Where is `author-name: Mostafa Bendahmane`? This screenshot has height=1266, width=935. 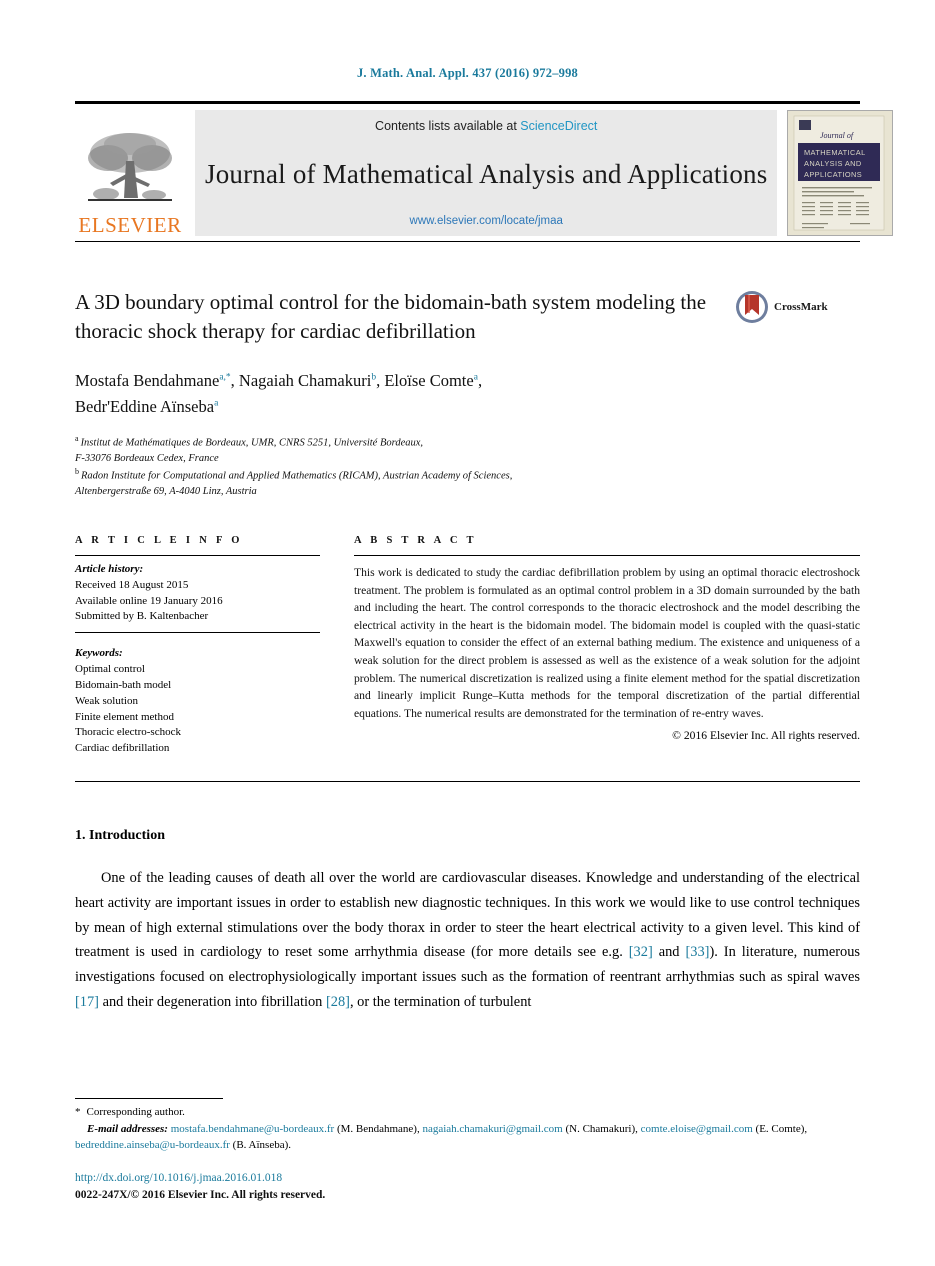
author-name: Mostafa Bendahmane is located at coordinates (147, 380).